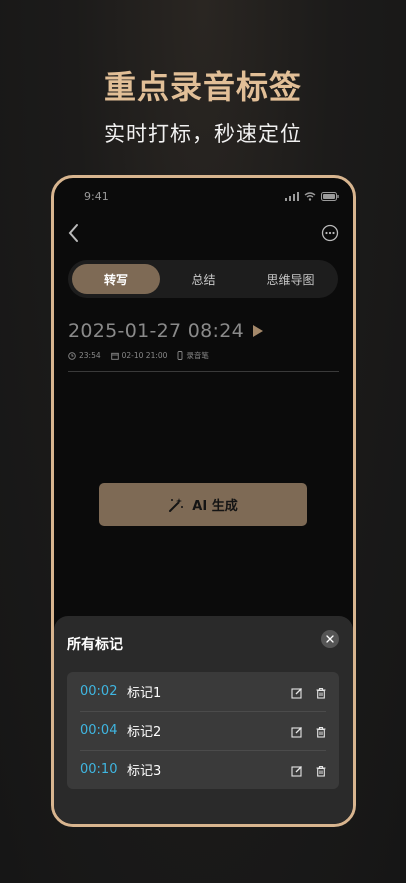 The image size is (406, 883). What do you see at coordinates (203, 371) in the screenshot?
I see `header-divider` at bounding box center [203, 371].